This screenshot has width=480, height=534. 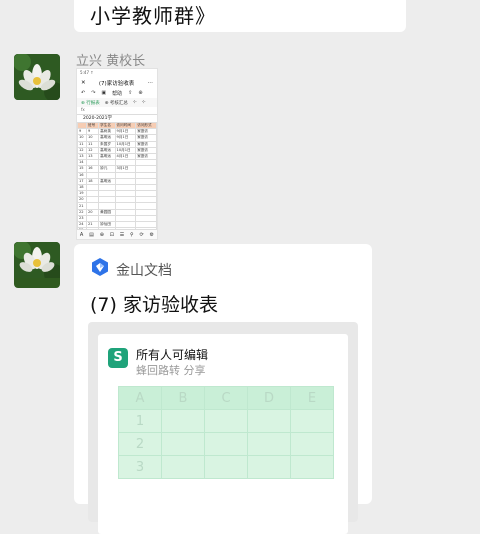 What do you see at coordinates (111, 61) in the screenshot?
I see `sender-name: 立兴 黄校长` at bounding box center [111, 61].